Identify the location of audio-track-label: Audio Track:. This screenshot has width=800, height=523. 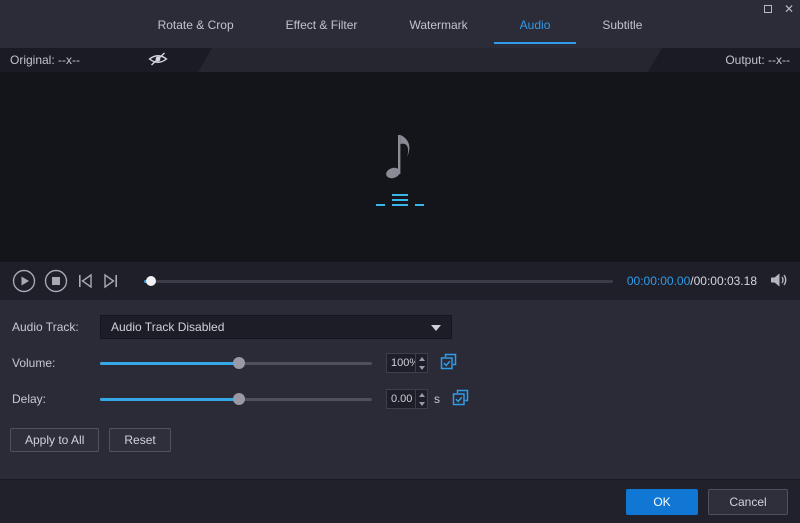
(45, 327).